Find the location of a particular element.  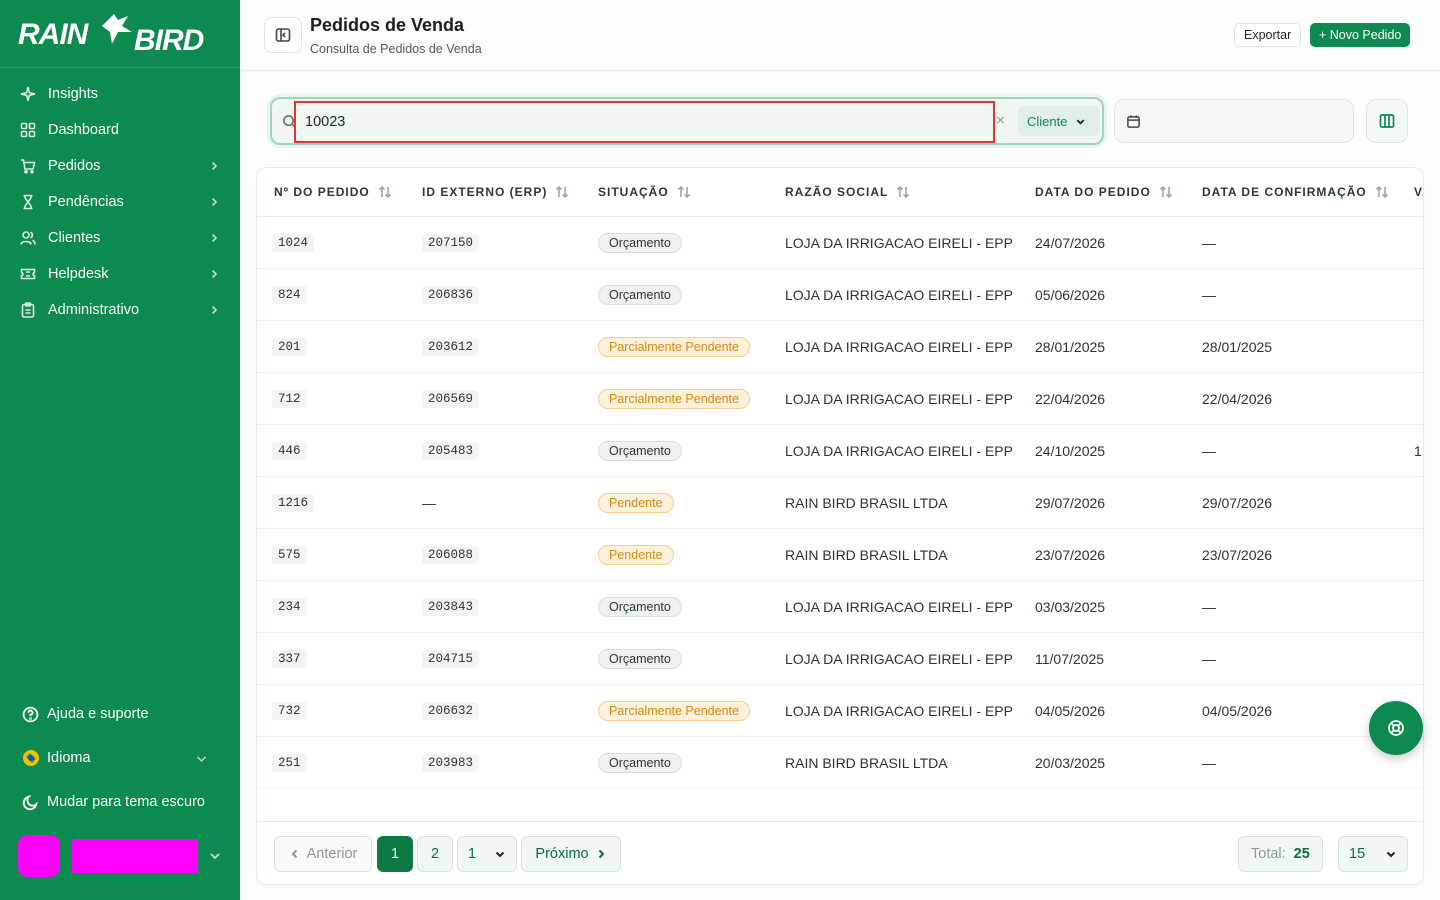

company-name: LOJA DA IRRIGACAO EIRELI - EPP is located at coordinates (899, 711).